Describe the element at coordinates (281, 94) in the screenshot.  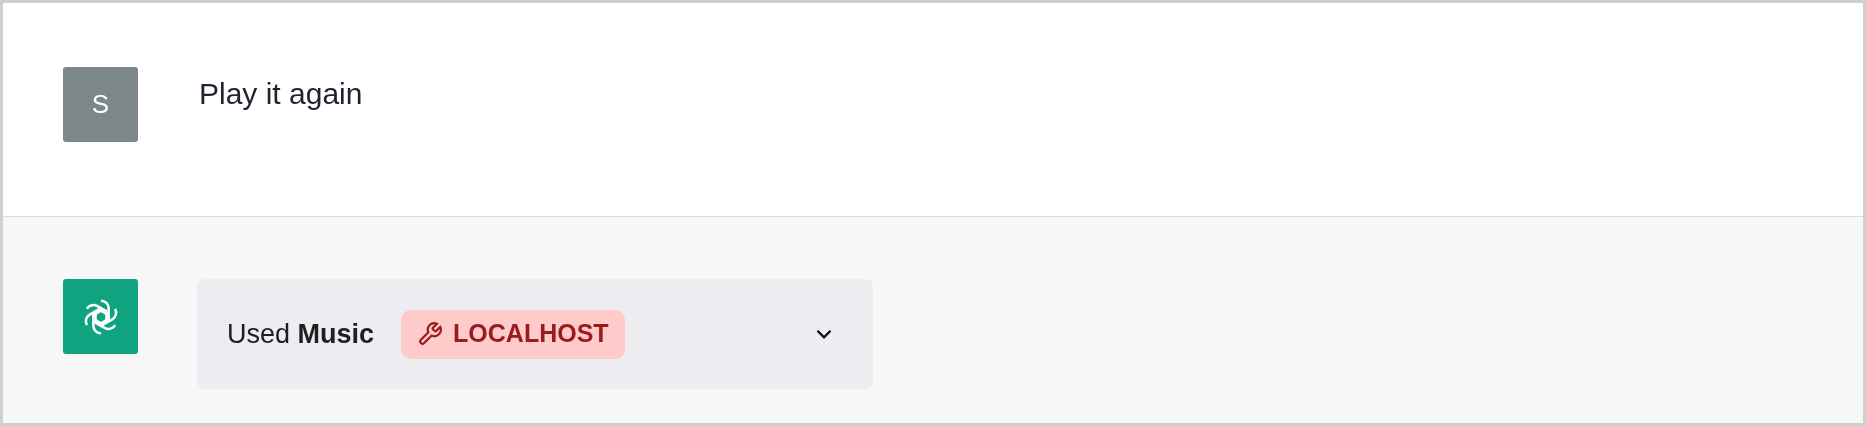
I see `message-text: Play it again` at that location.